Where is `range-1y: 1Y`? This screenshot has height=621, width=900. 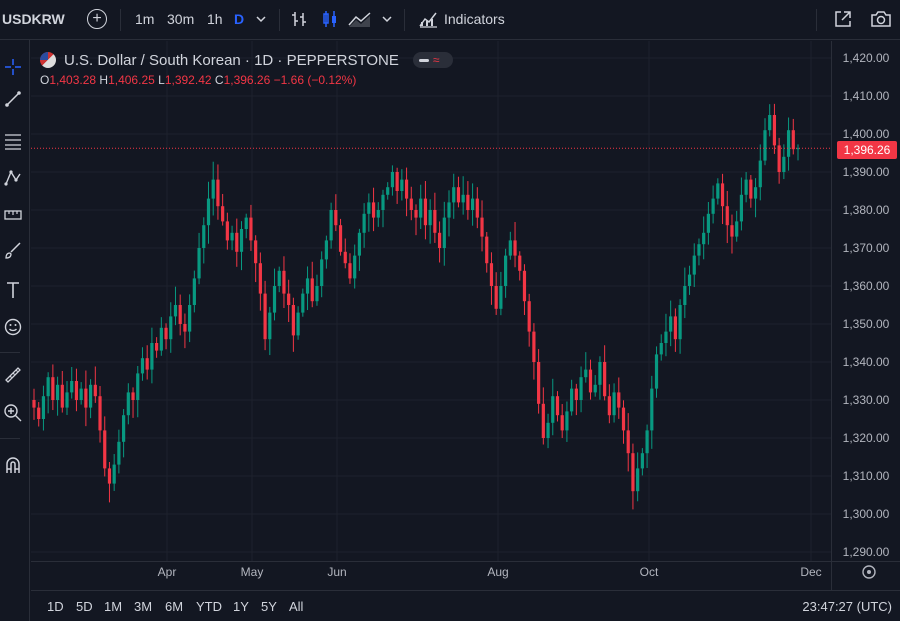 range-1y: 1Y is located at coordinates (241, 606).